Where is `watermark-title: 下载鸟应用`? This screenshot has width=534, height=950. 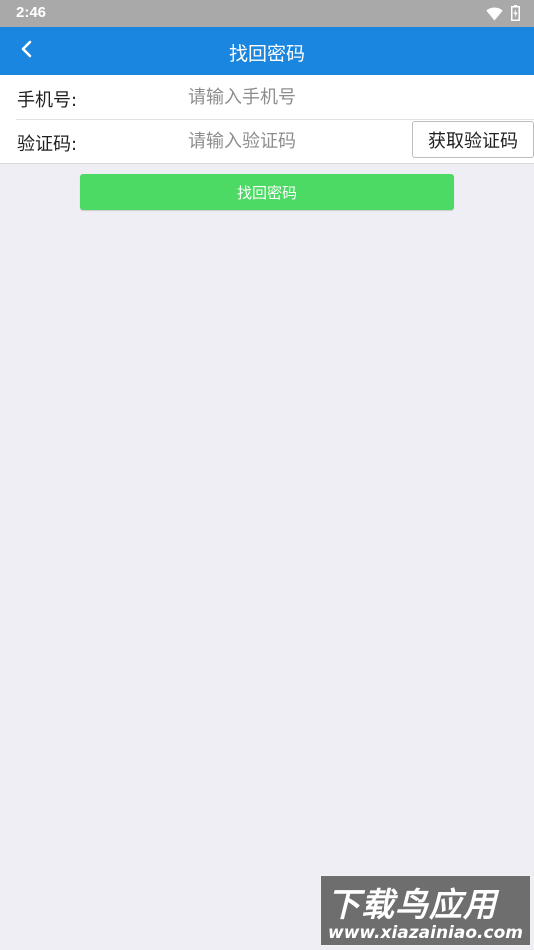 watermark-title: 下载鸟应用 is located at coordinates (412, 904).